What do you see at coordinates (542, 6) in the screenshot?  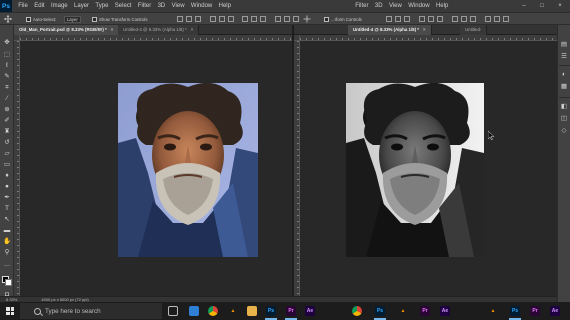 I see `maximize-icon: □` at bounding box center [542, 6].